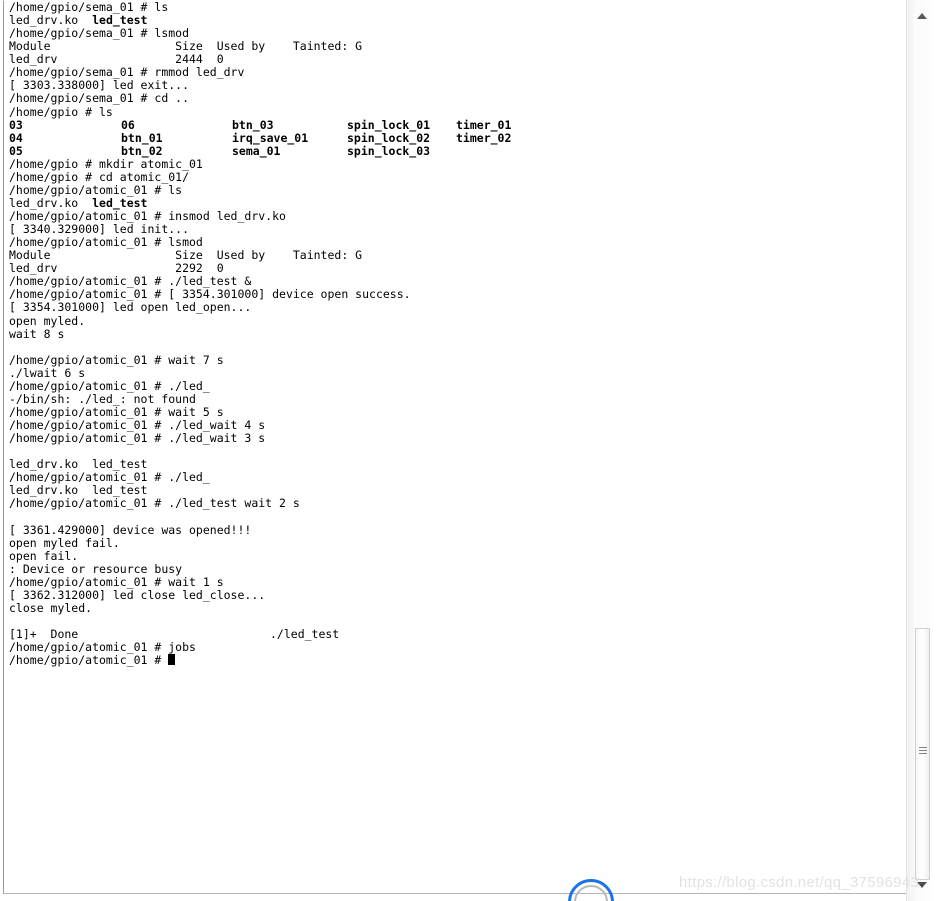 Image resolution: width=936 pixels, height=901 pixels. Describe the element at coordinates (484, 124) in the screenshot. I see `terminal-ls-entry: timer_01` at that location.